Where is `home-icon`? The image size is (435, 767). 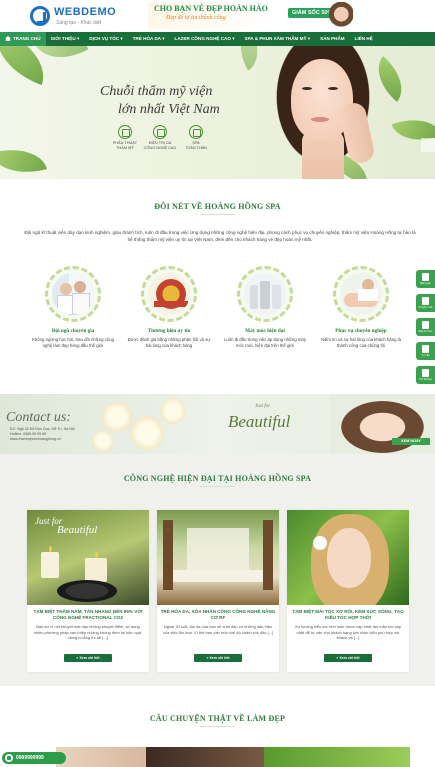 home-icon is located at coordinates (8, 38).